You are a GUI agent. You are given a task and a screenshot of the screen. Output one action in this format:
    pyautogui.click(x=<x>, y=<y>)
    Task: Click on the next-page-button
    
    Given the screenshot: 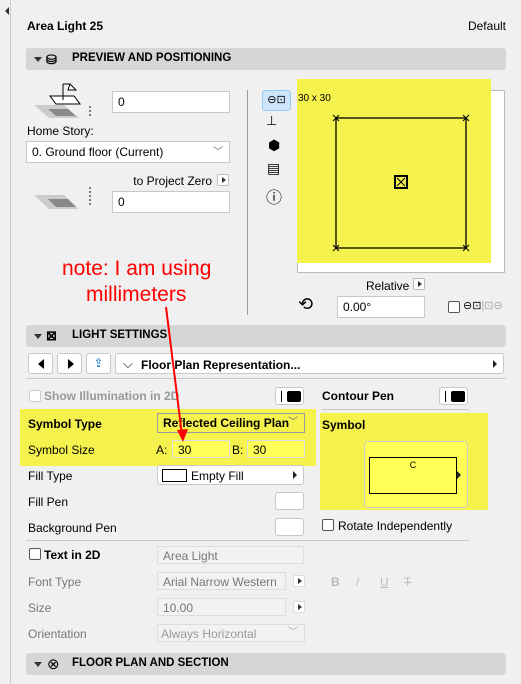 What is the action you would take?
    pyautogui.click(x=69, y=363)
    